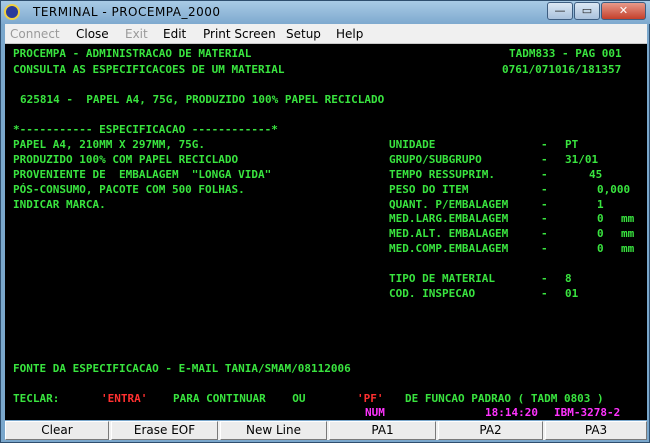 The height and width of the screenshot is (443, 650). What do you see at coordinates (504, 398) in the screenshot?
I see `footer-funcao-padrao: DE FUNCAO PADRAO ( TADM 0803 )` at bounding box center [504, 398].